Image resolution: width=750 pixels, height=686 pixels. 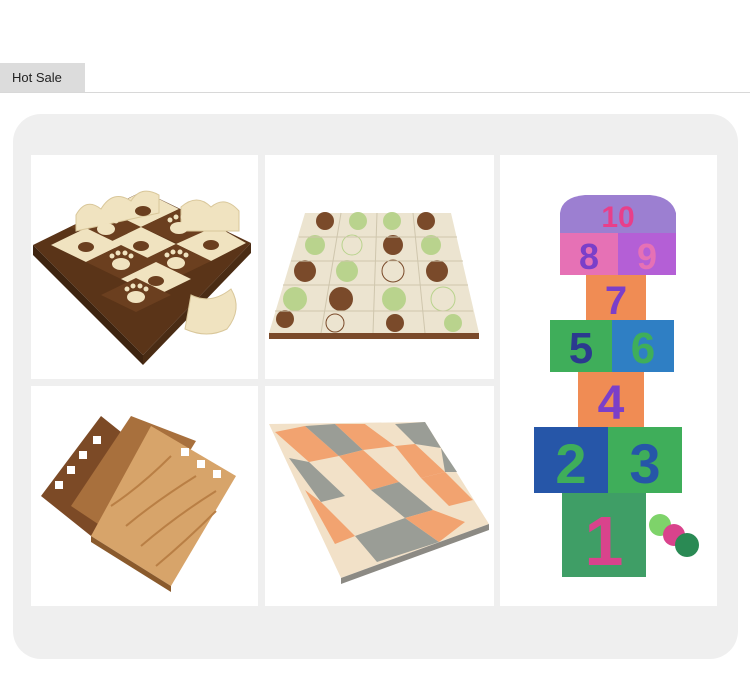 What do you see at coordinates (647, 256) in the screenshot?
I see `hop-number-9: 9` at bounding box center [647, 256].